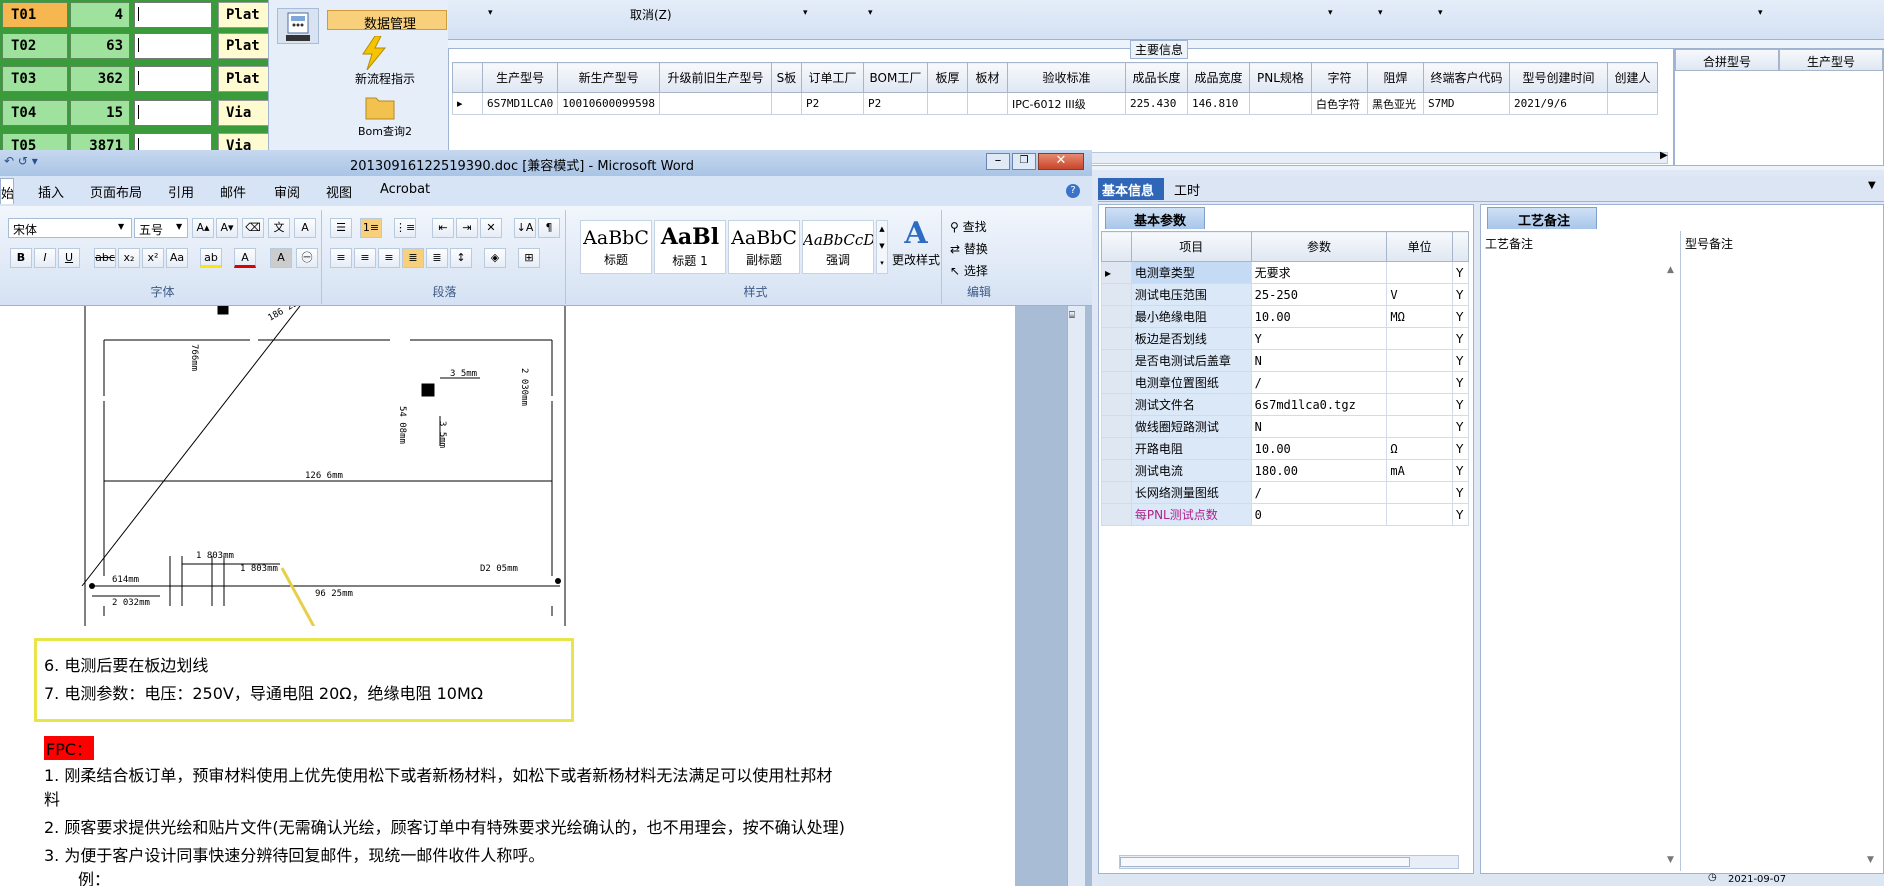 This screenshot has height=886, width=1884. Describe the element at coordinates (385, 78) in the screenshot. I see `menu-item-new-process: 新流程指示` at that location.